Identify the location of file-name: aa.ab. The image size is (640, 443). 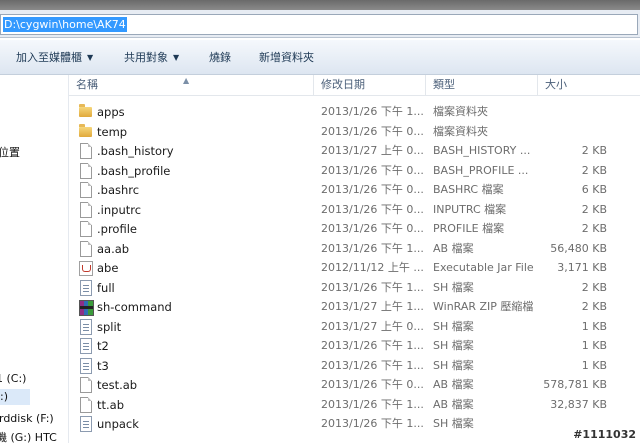
(113, 248).